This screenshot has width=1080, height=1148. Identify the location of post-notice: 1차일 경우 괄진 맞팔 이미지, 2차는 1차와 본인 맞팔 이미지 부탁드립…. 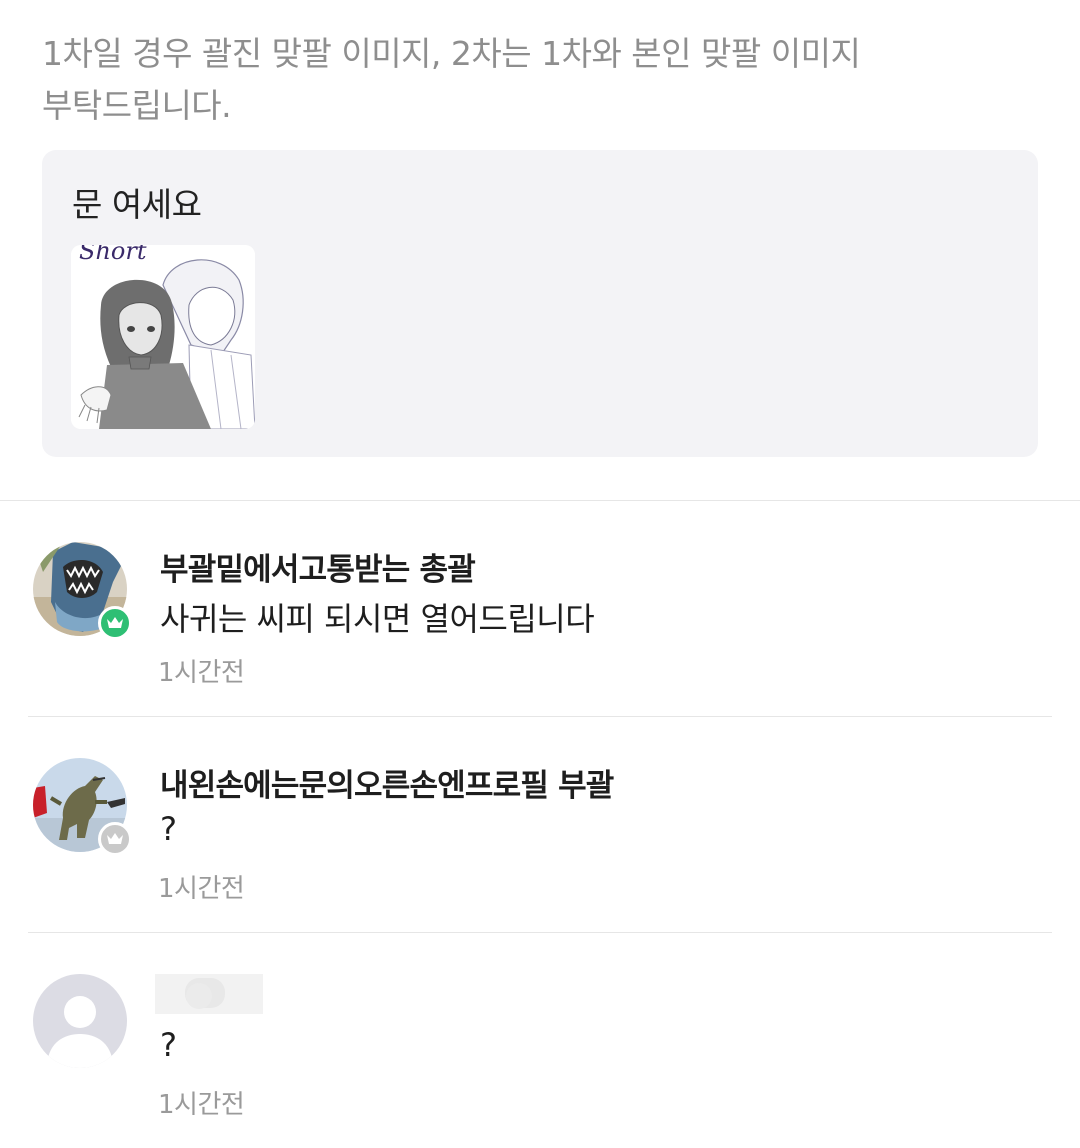
(522, 80).